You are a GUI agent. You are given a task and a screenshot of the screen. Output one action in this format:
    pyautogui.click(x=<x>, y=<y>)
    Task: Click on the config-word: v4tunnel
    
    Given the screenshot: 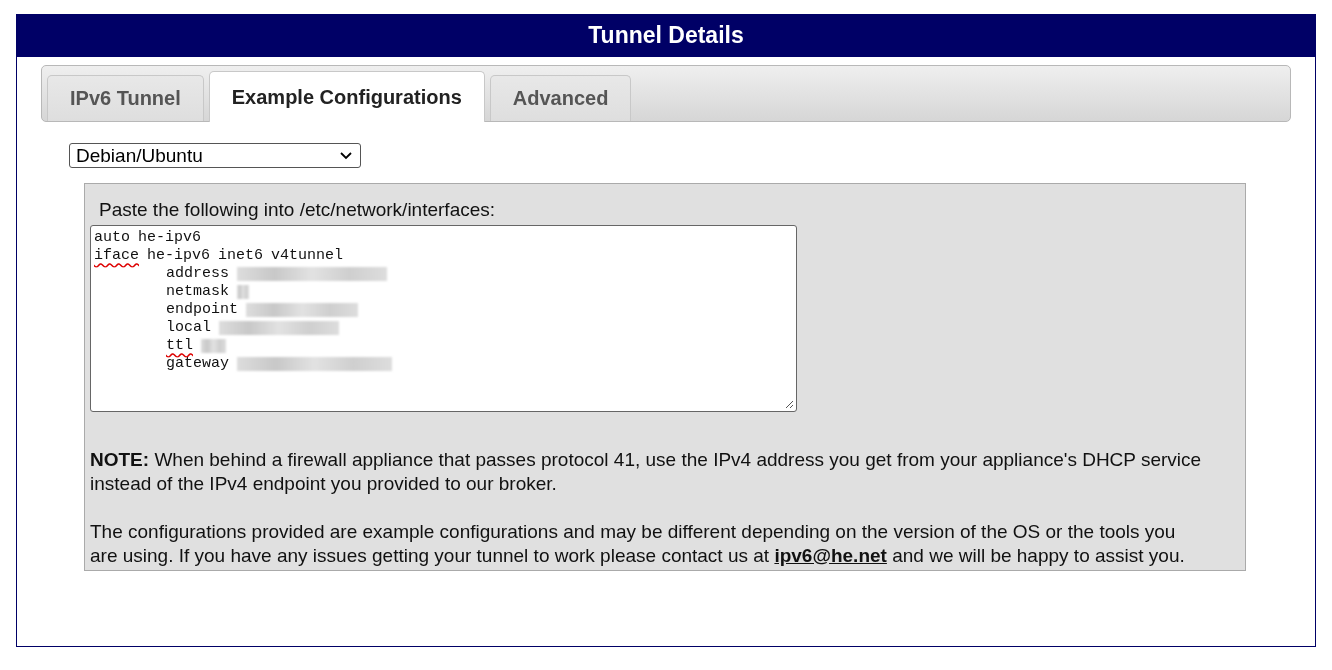 What is the action you would take?
    pyautogui.click(x=307, y=256)
    